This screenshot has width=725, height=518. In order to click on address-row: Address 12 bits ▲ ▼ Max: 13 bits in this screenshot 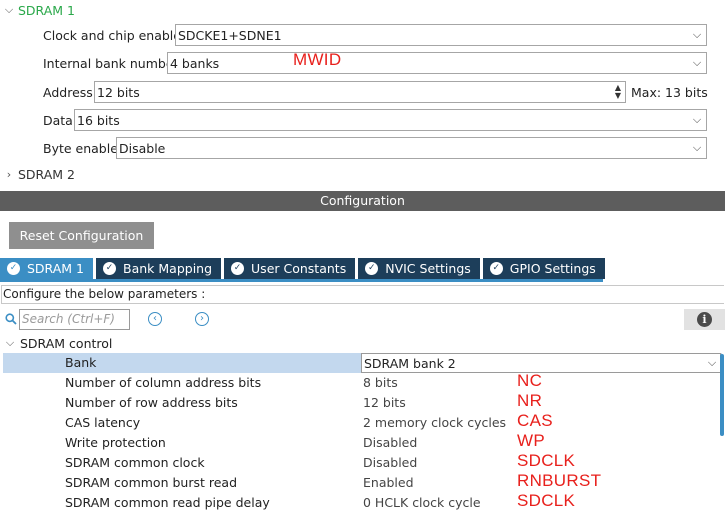, I will do `click(362, 92)`.